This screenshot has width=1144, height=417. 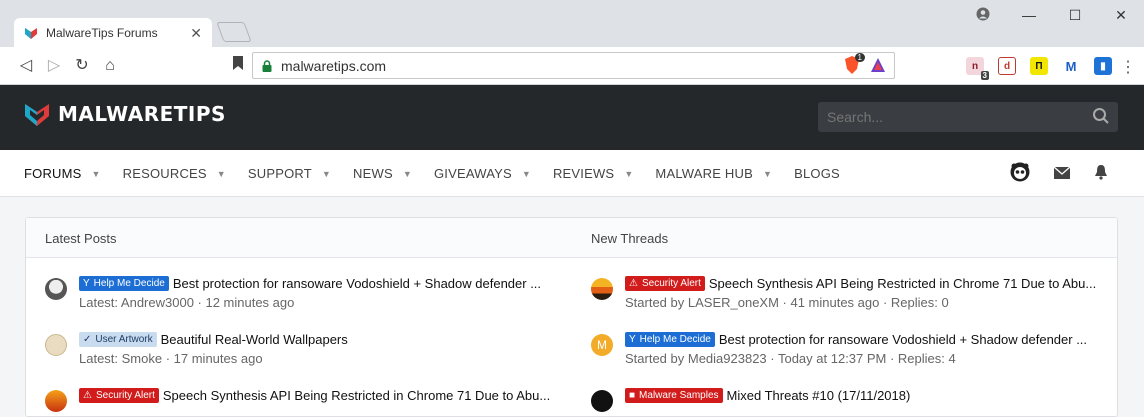 I want to click on prefix-label: Malware Samples, so click(x=679, y=395).